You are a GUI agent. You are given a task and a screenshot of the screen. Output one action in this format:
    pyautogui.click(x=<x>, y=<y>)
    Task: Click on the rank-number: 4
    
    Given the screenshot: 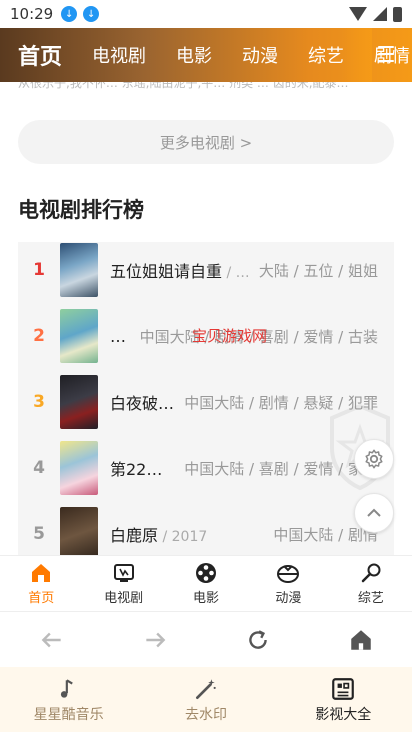 What is the action you would take?
    pyautogui.click(x=39, y=468)
    